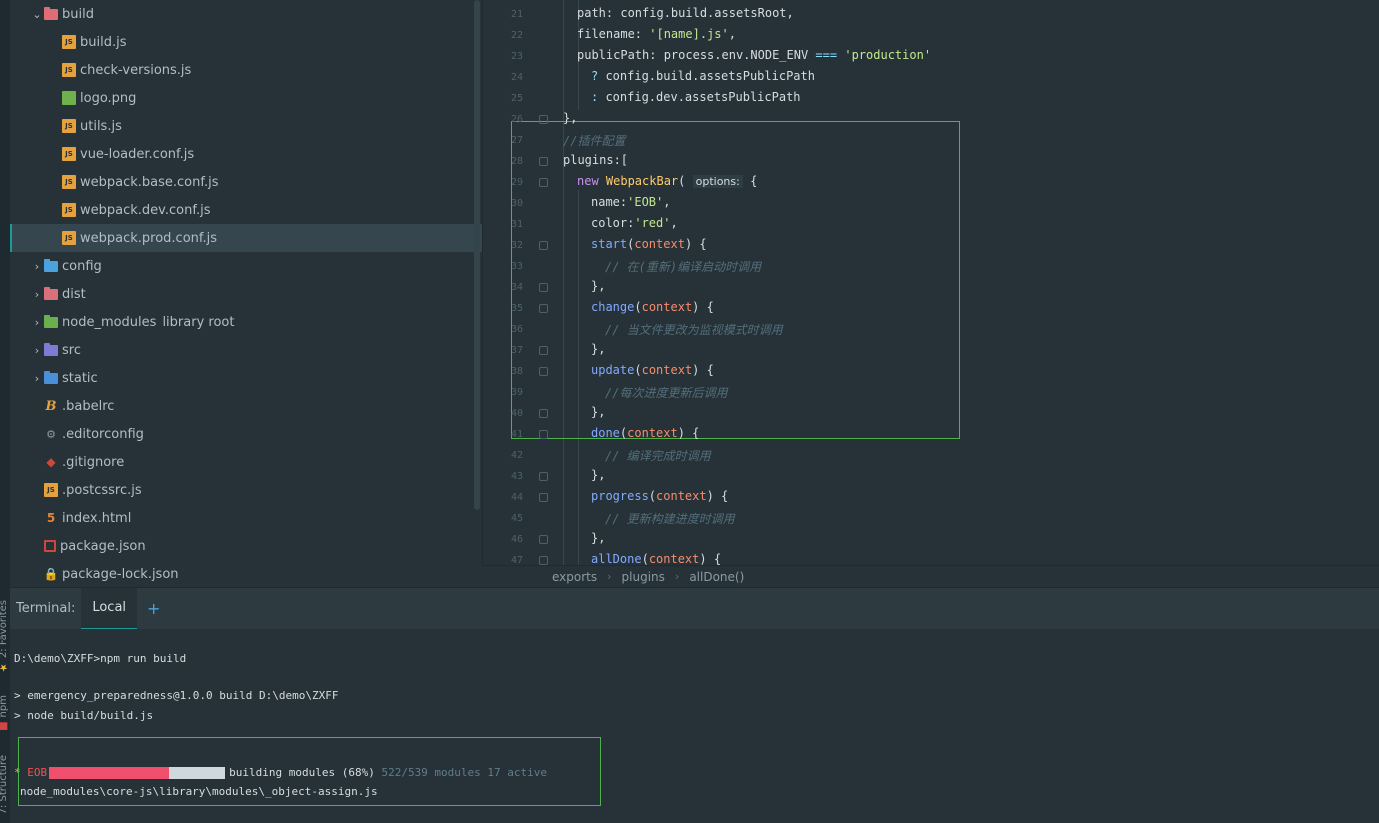  I want to click on tree-item: JS webpack.dev.conf.js, so click(246, 210).